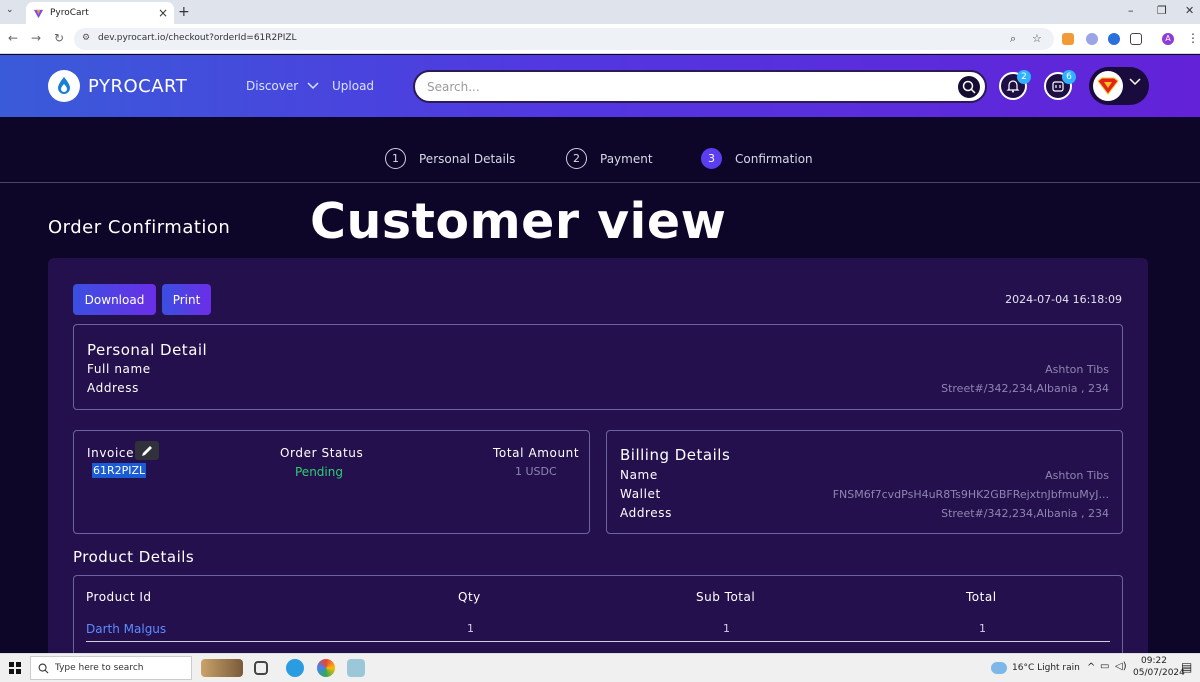 This screenshot has width=1200, height=682. I want to click on news-widget-icon, so click(222, 668).